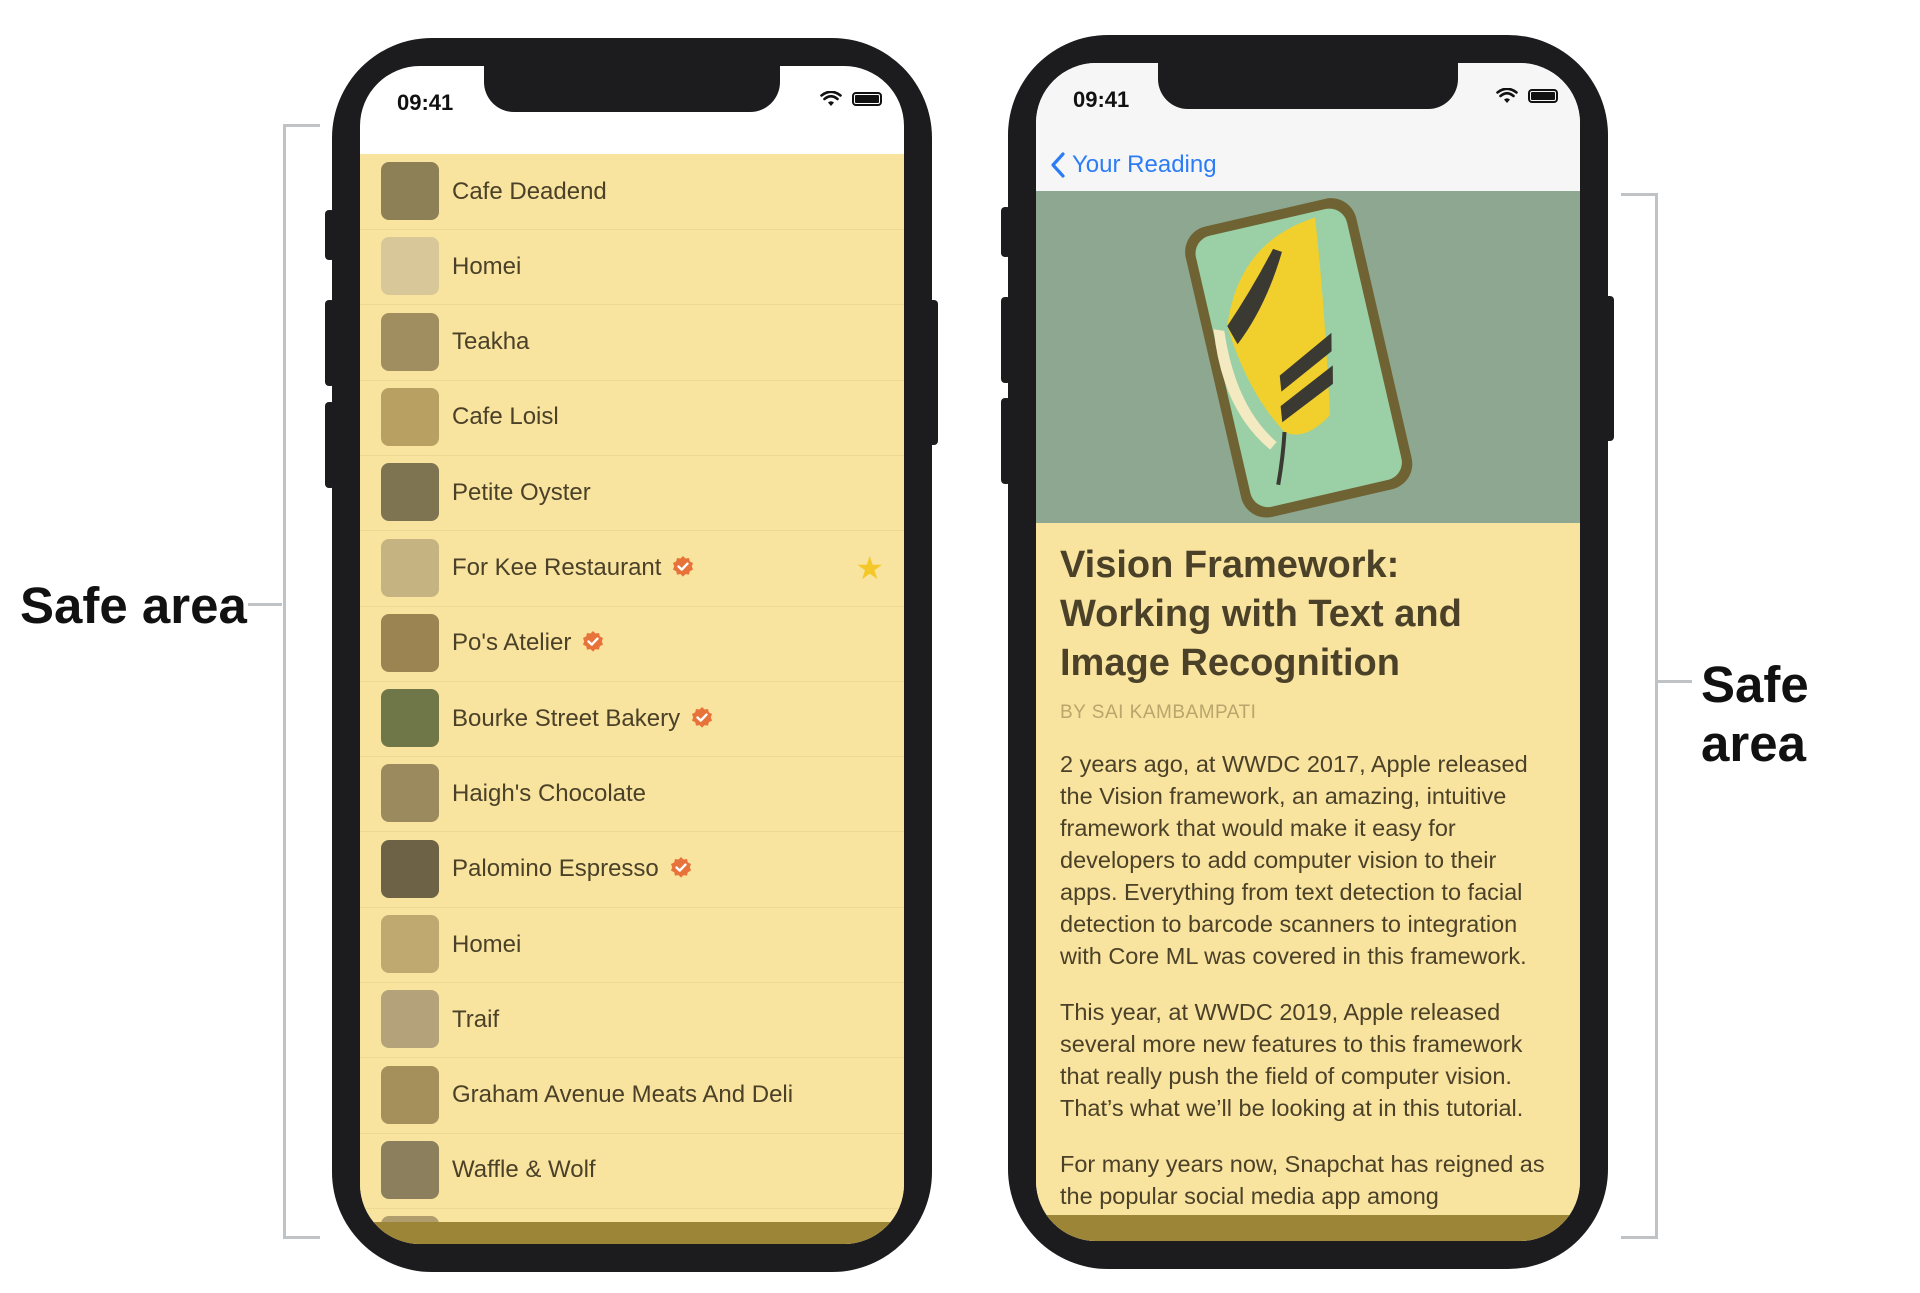  I want to click on restaurant-name-text: Po's Atelier, so click(512, 643).